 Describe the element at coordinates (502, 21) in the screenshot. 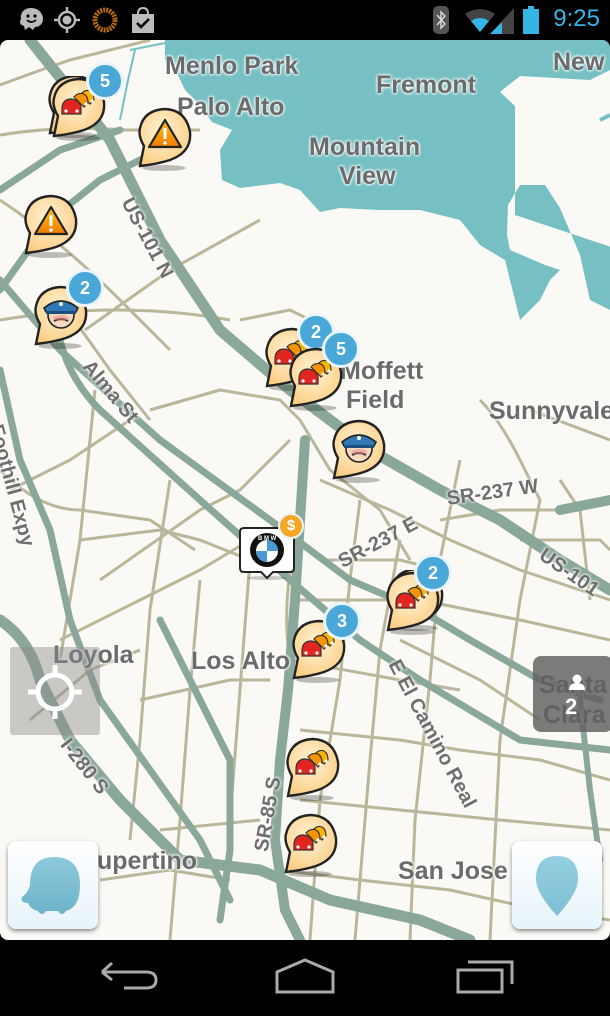

I see `signal-icon` at that location.